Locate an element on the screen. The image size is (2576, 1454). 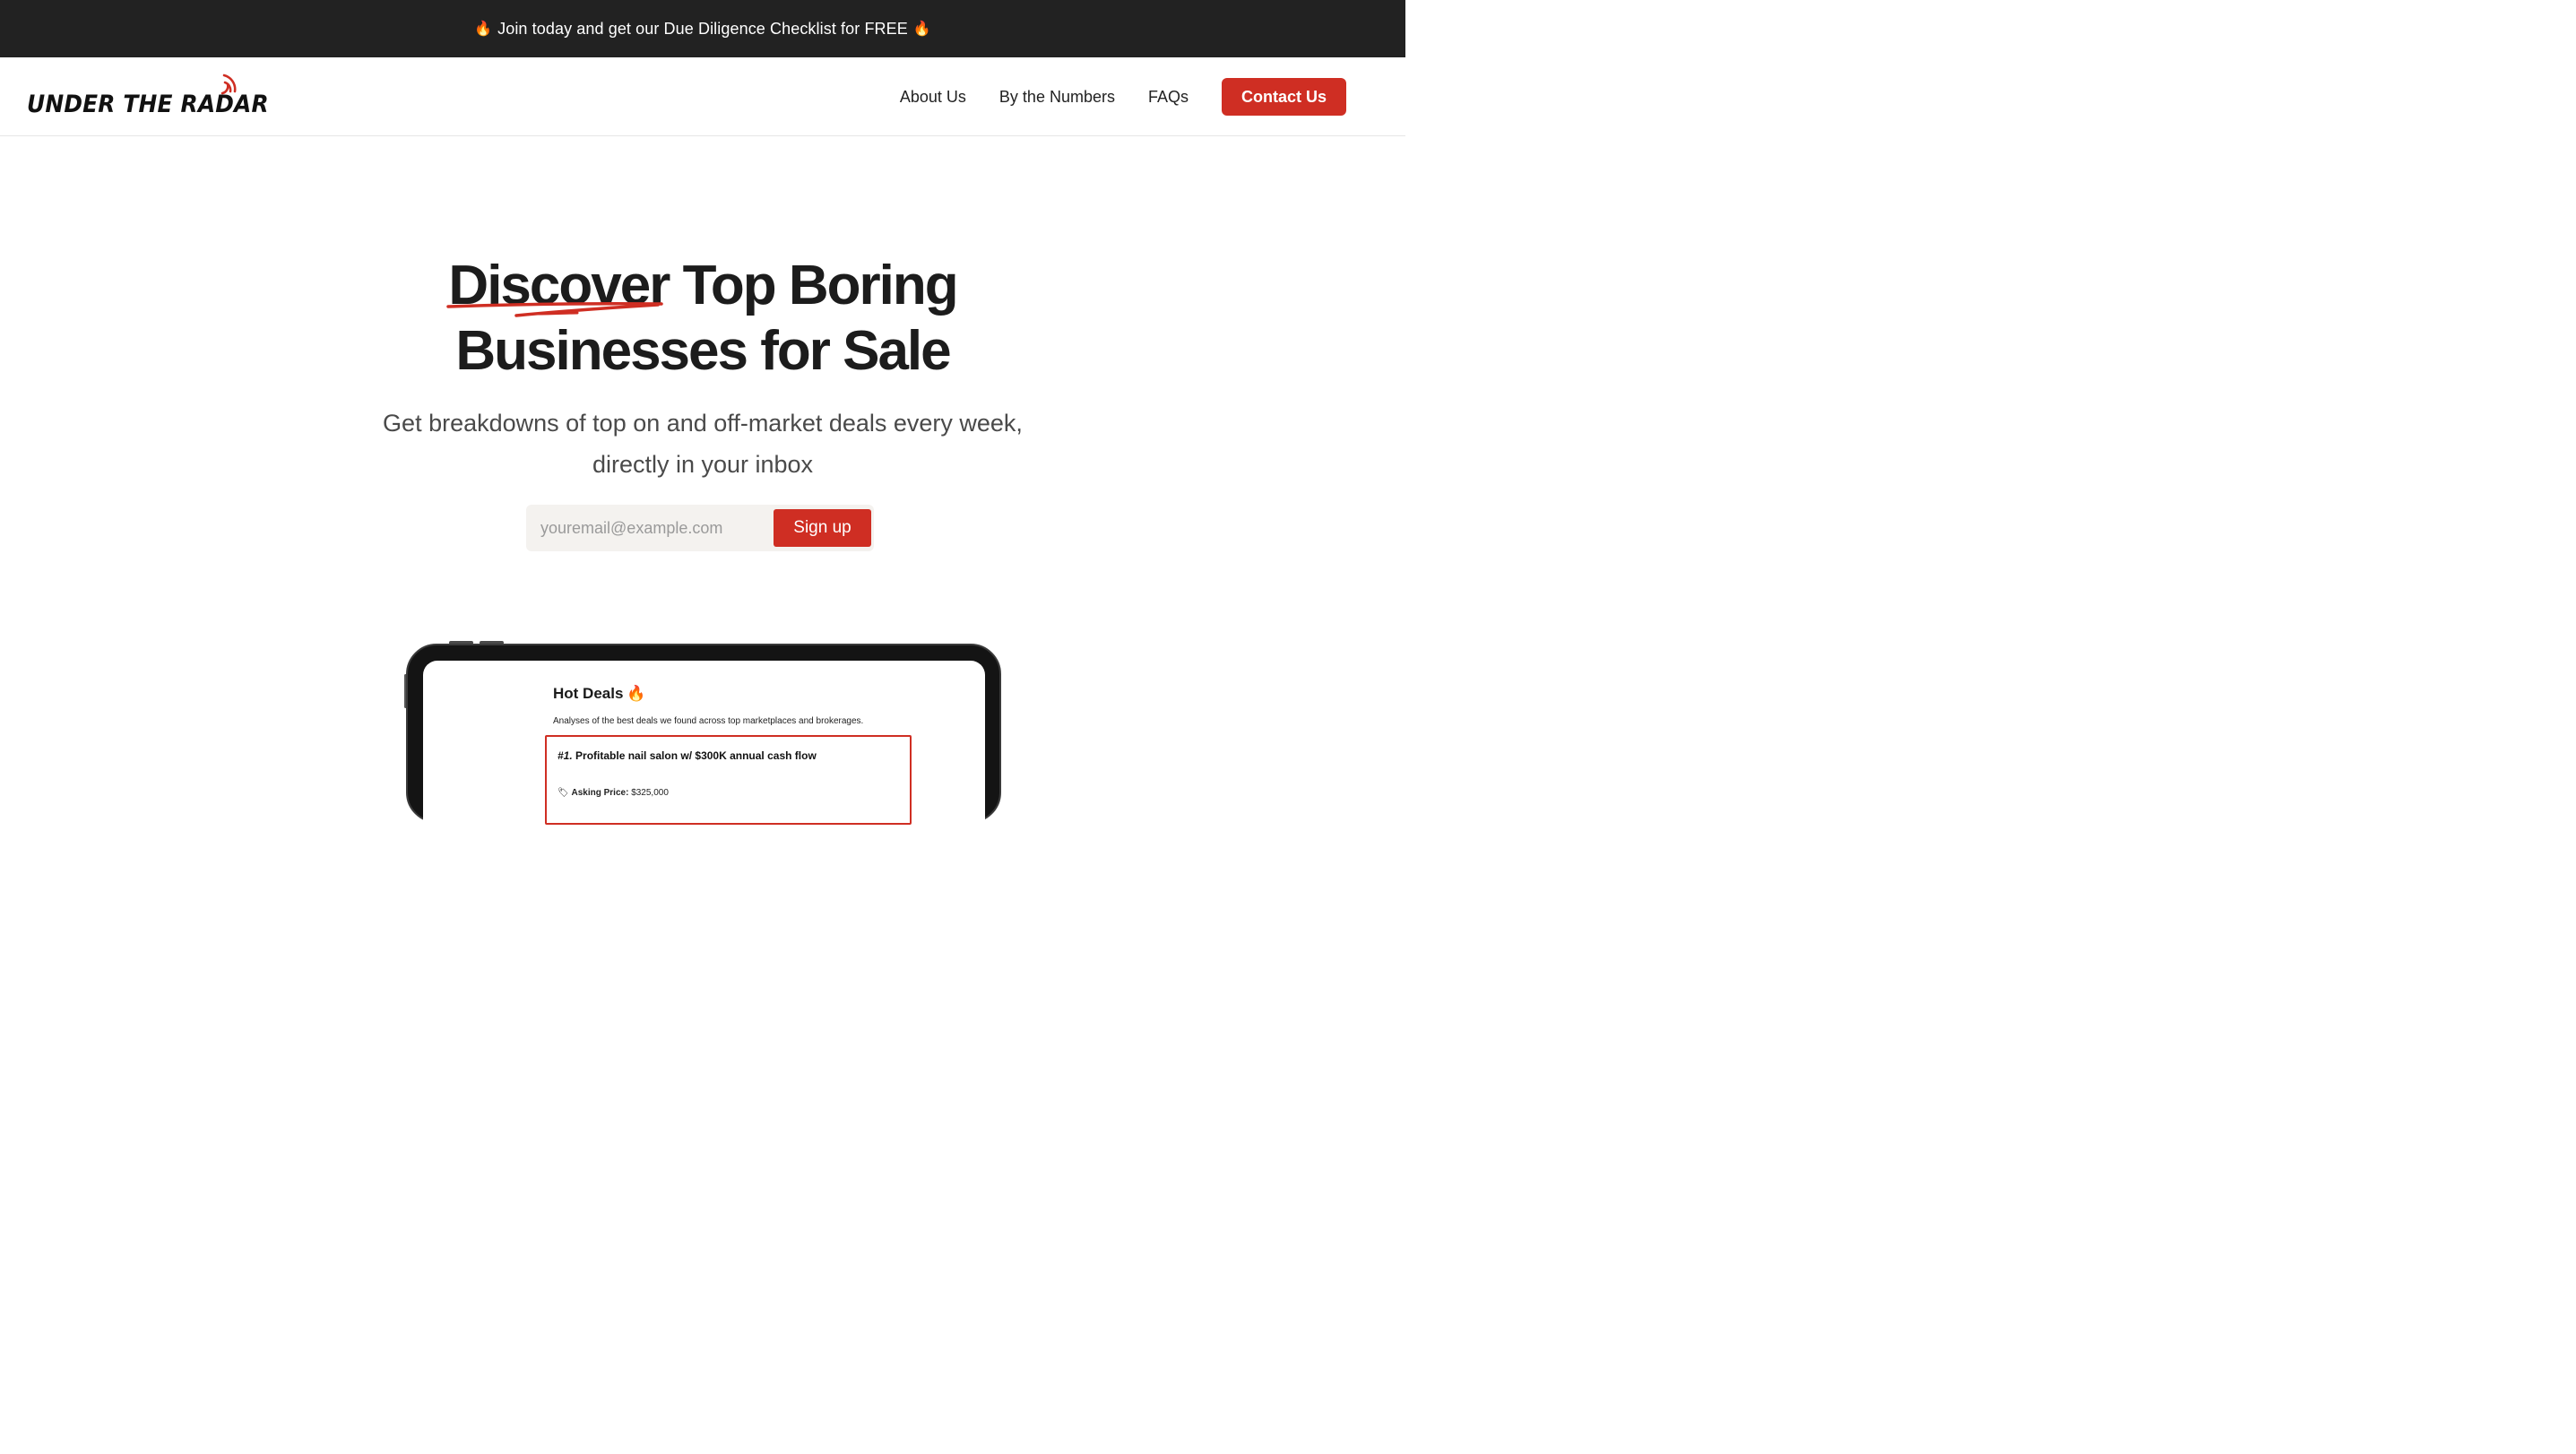
sign-up-button: Sign up is located at coordinates (822, 528).